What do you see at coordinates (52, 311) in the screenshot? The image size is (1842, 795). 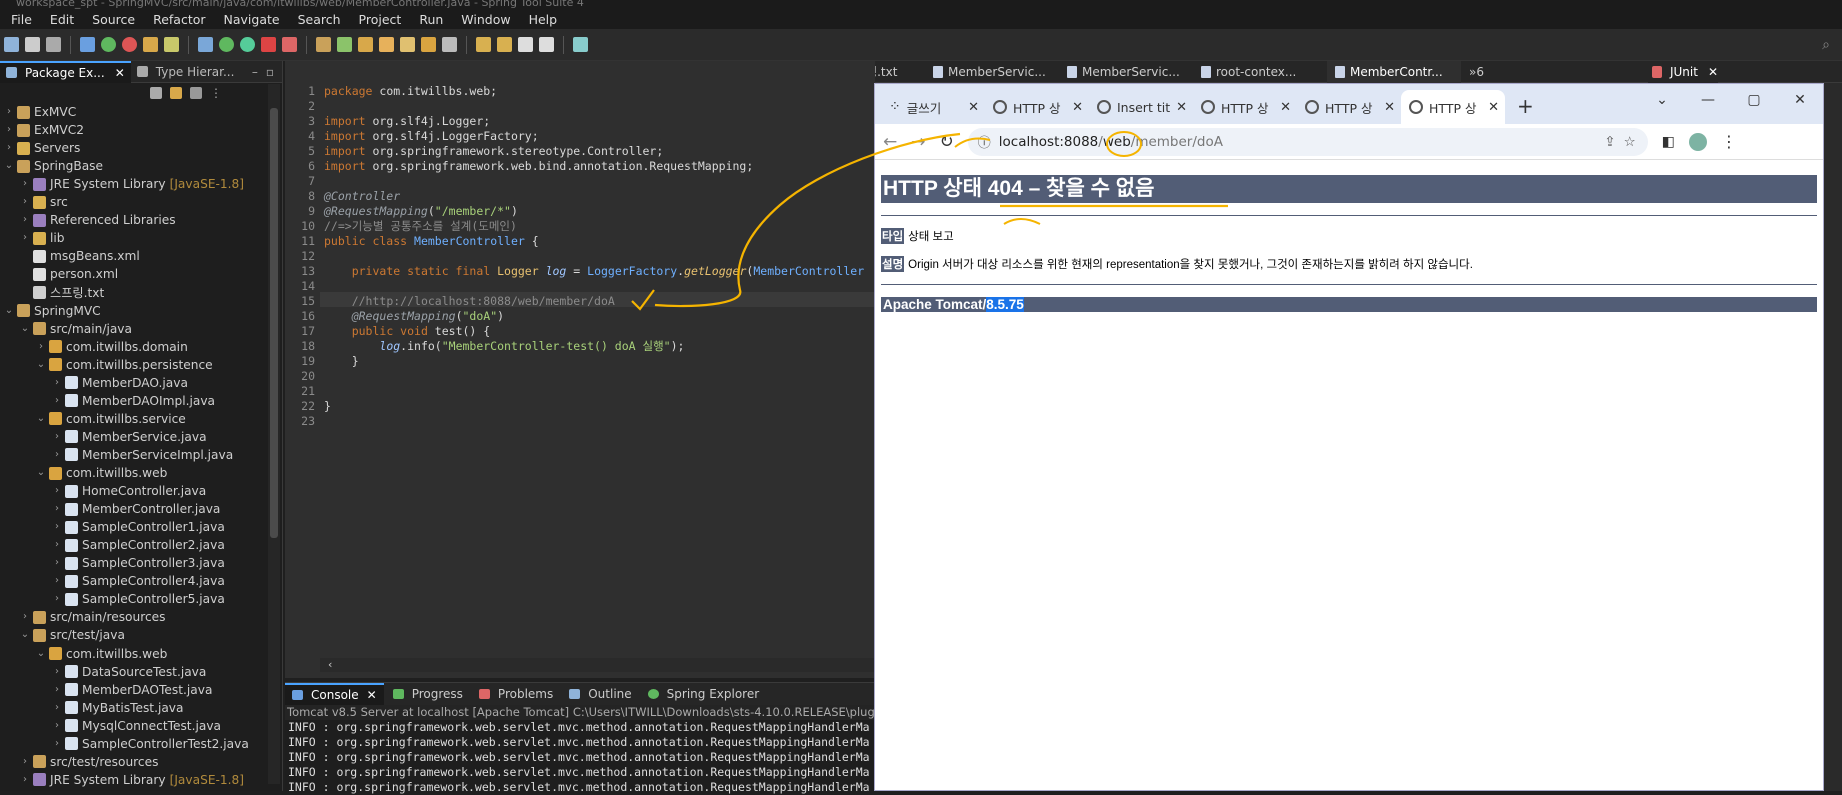 I see `tree-item: ⌄ SpringMVC` at bounding box center [52, 311].